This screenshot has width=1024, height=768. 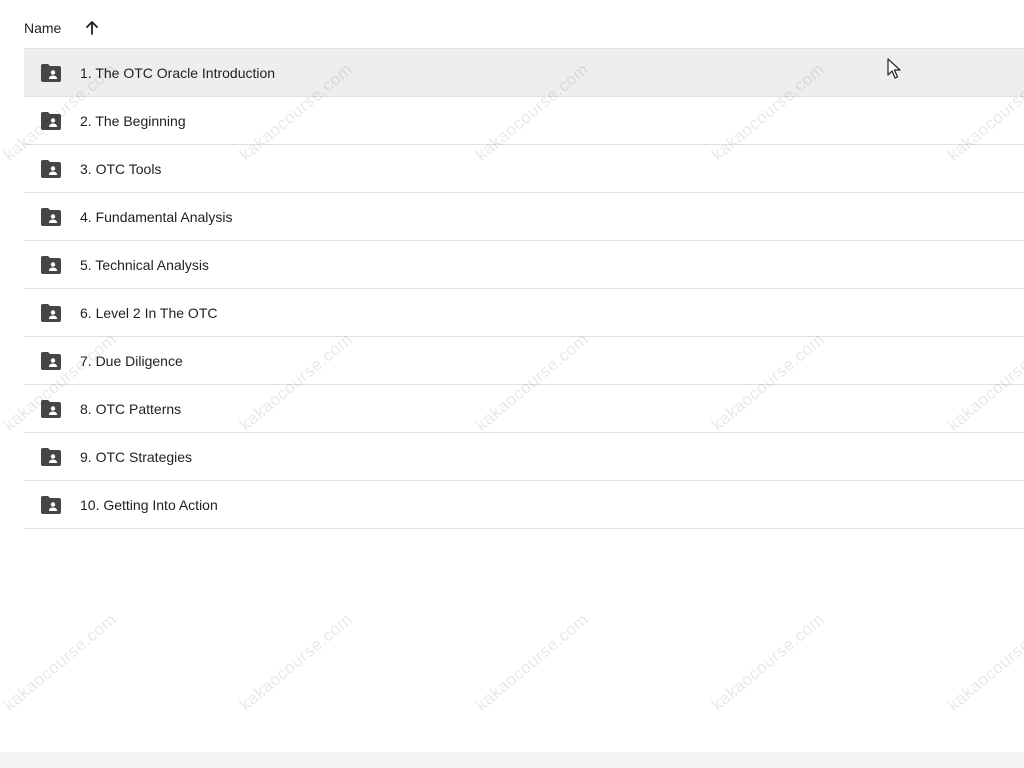 I want to click on folder-row: 9. OTC Strategies, so click(x=524, y=456).